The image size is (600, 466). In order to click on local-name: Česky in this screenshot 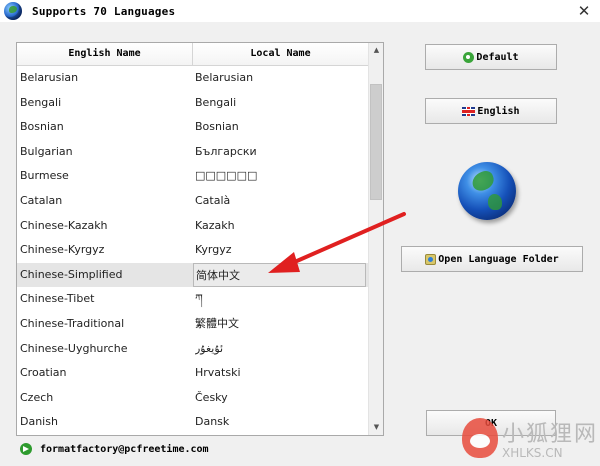, I will do `click(211, 397)`.